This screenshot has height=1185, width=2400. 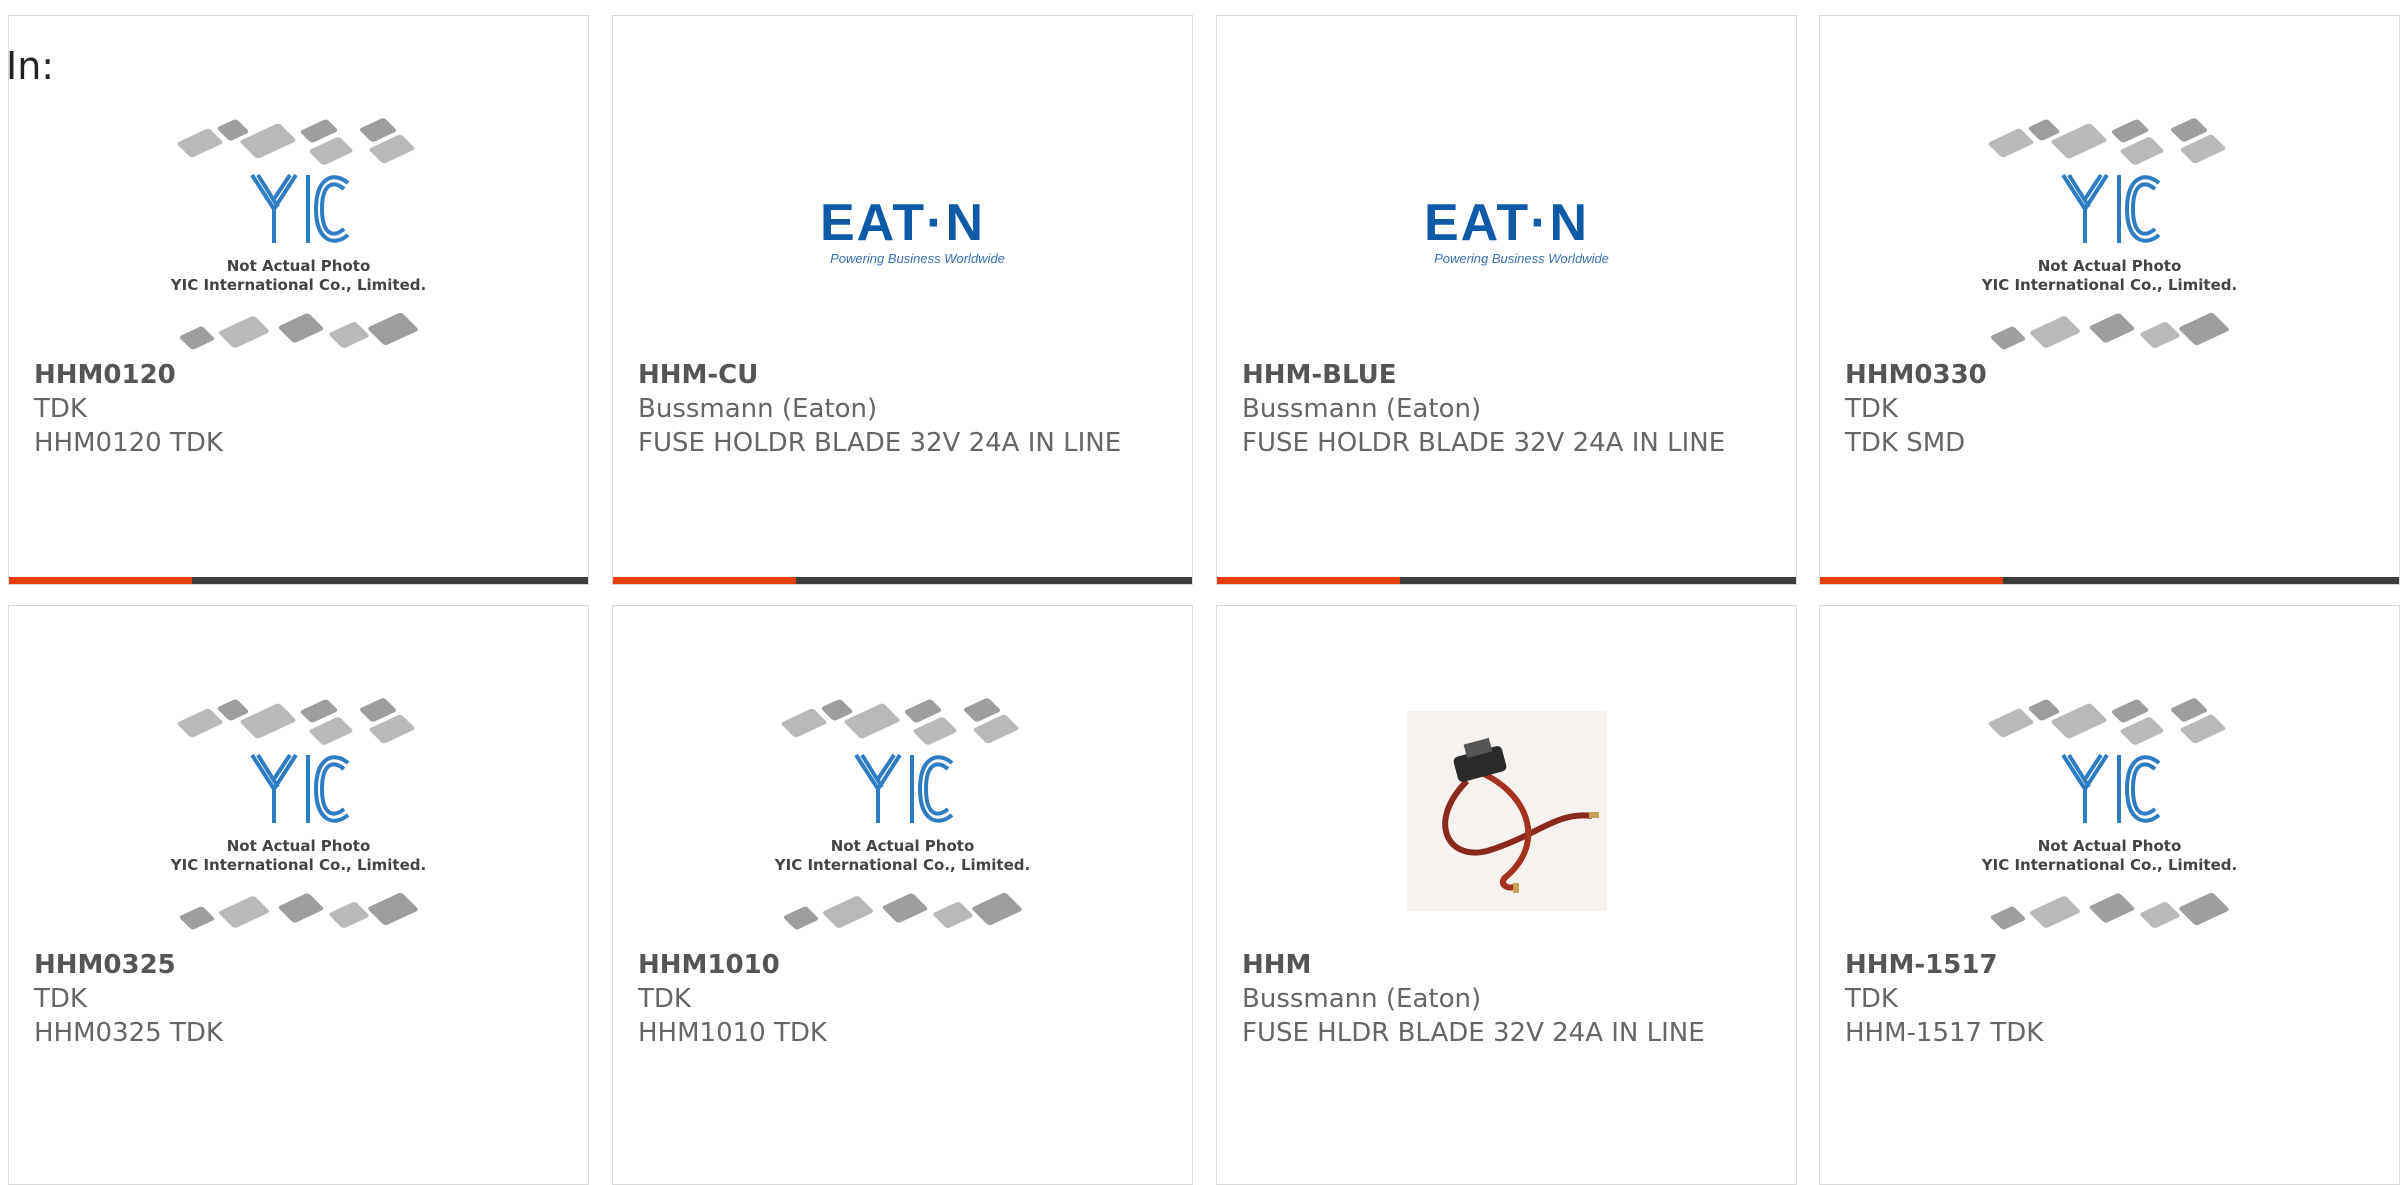 I want to click on fuse-holder-photo, so click(x=1506, y=811).